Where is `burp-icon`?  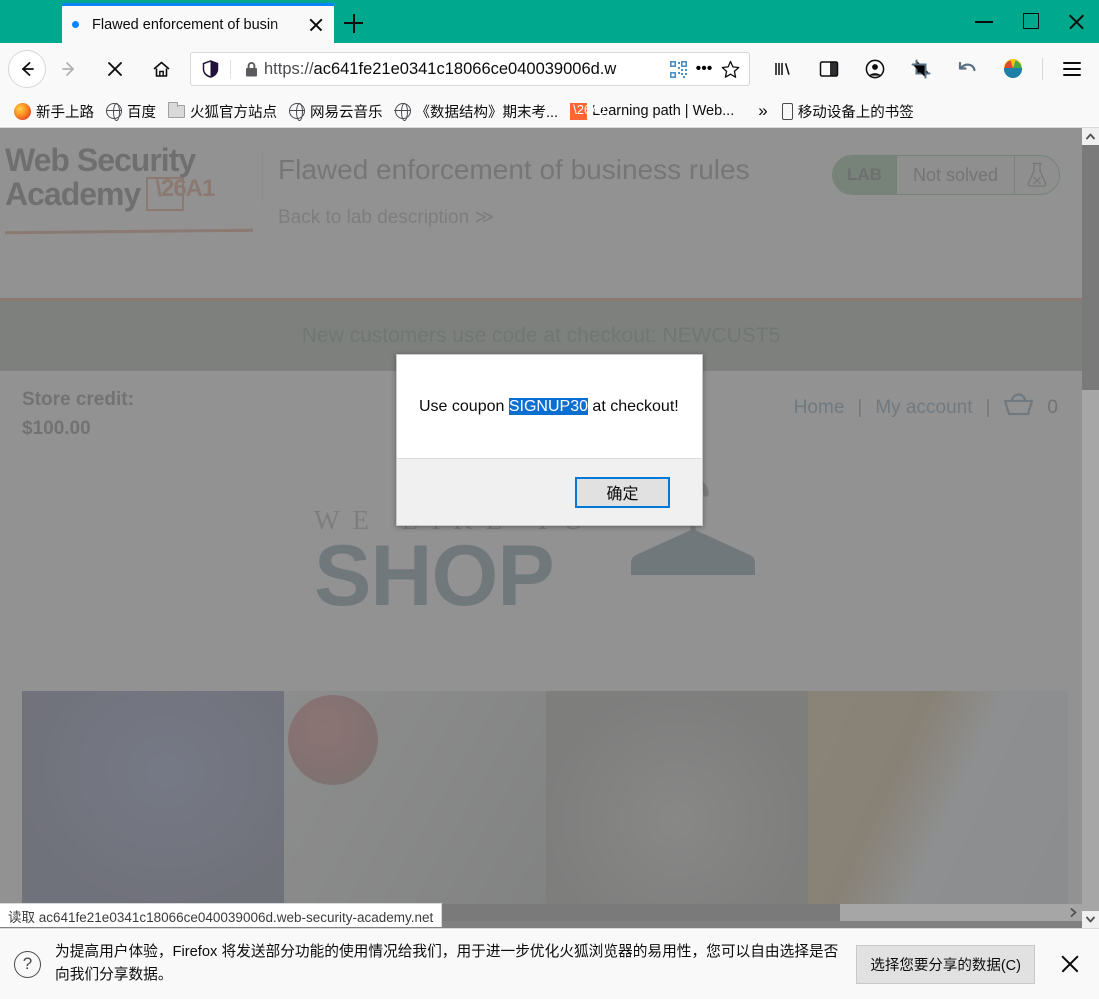
burp-icon is located at coordinates (588, 111).